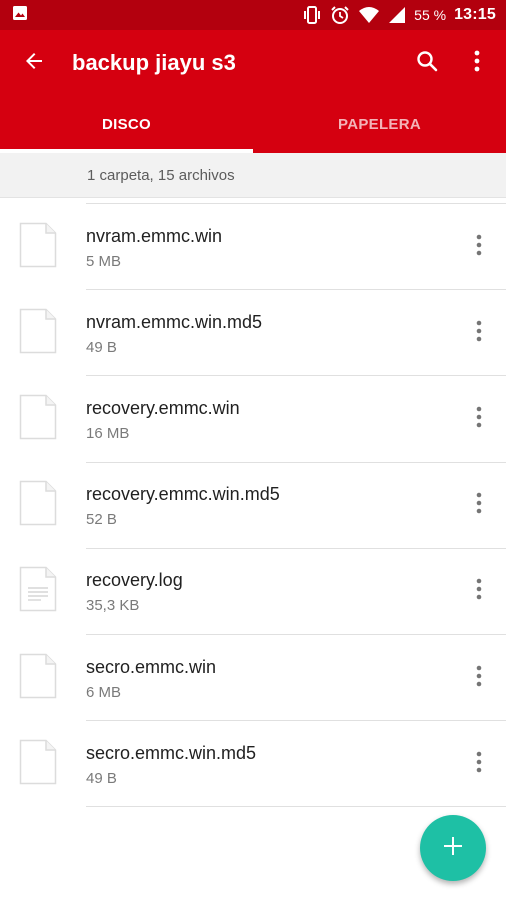  What do you see at coordinates (269, 591) in the screenshot?
I see `file-info: recovery.log 35,3 KB` at bounding box center [269, 591].